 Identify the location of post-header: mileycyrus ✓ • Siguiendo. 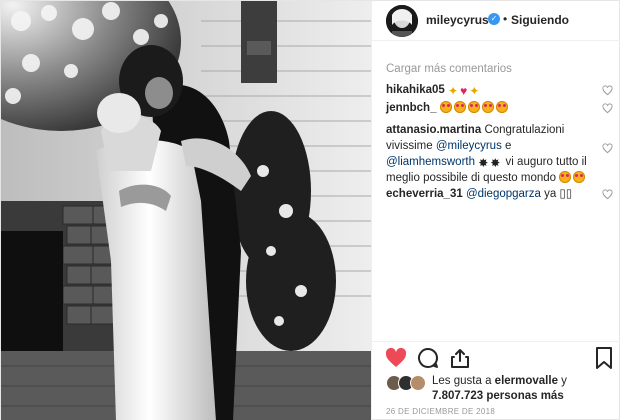
(496, 21).